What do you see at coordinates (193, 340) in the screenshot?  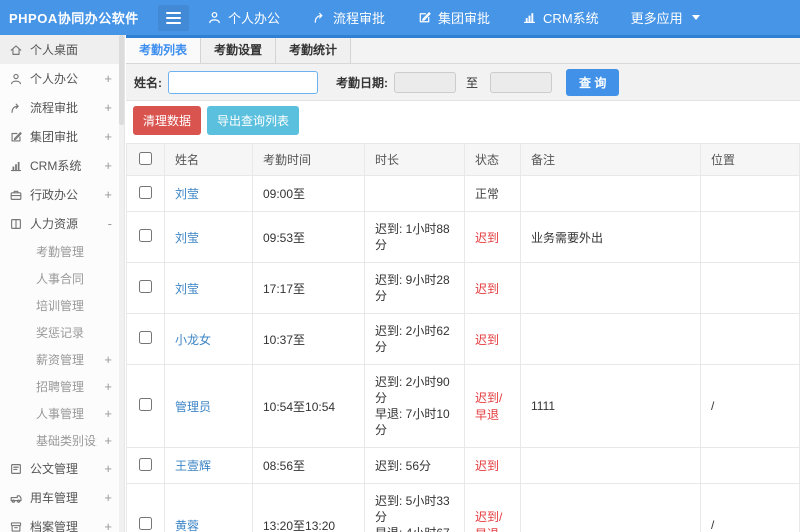 I see `employee-name-link: 小龙女` at bounding box center [193, 340].